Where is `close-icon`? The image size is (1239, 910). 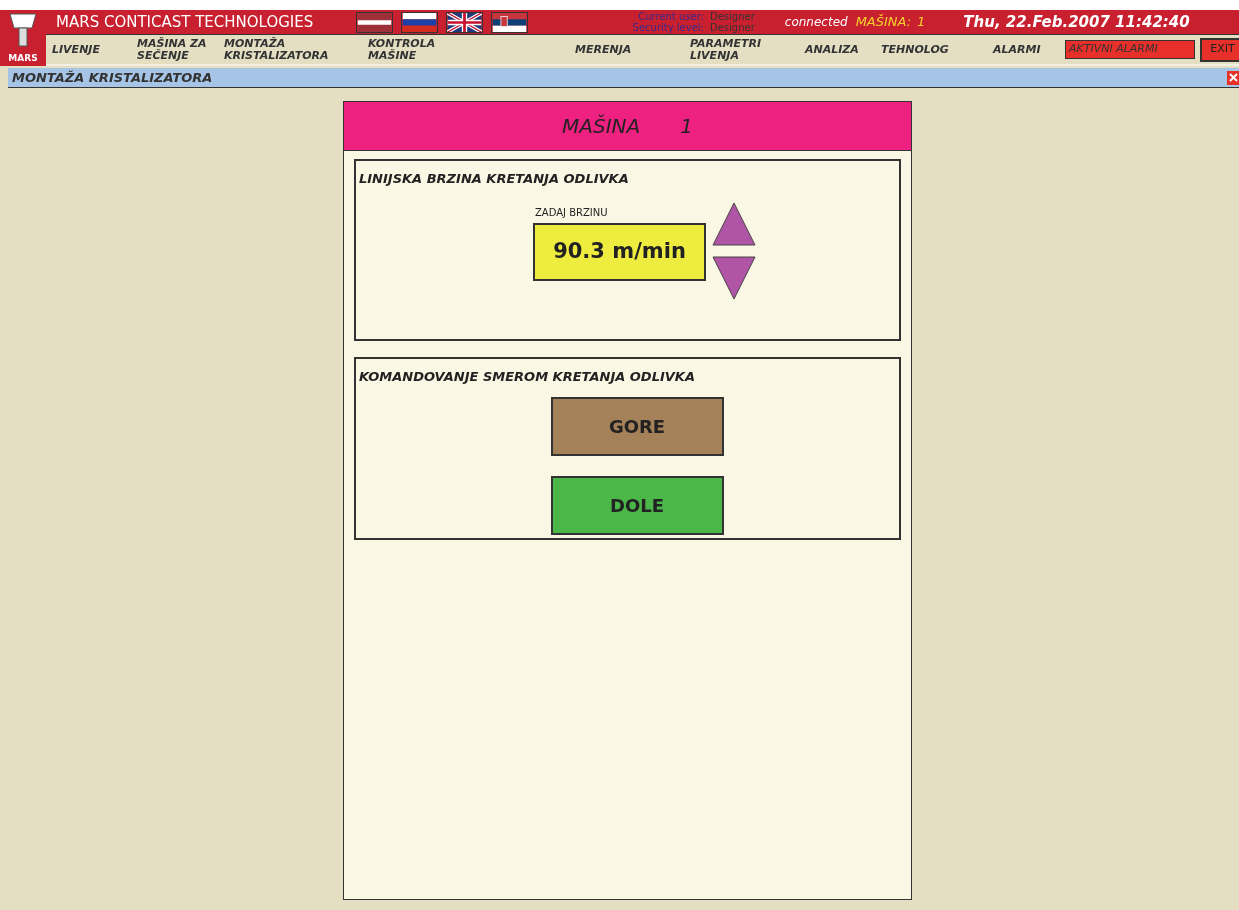 close-icon is located at coordinates (1233, 77).